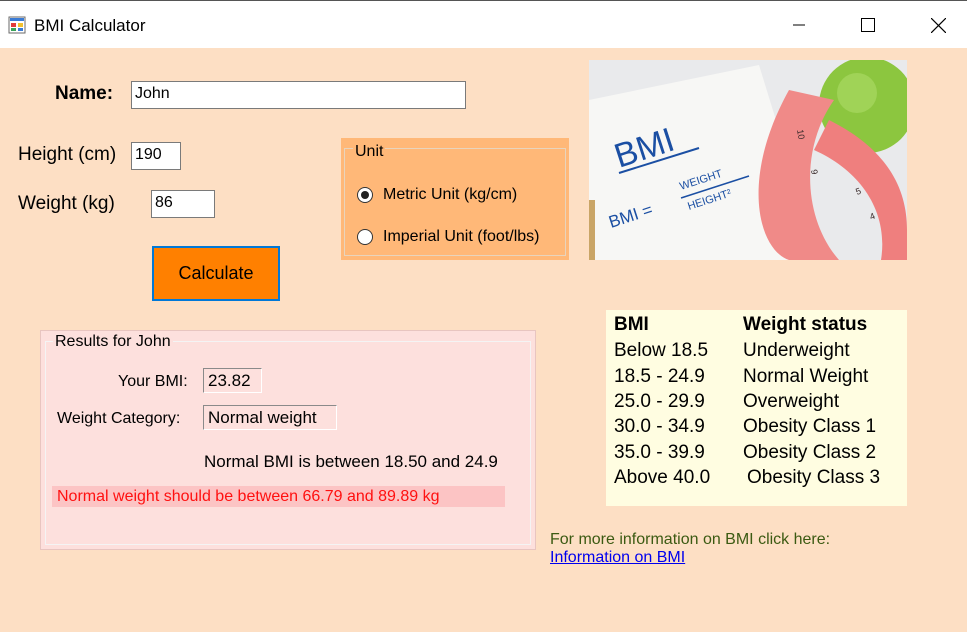  Describe the element at coordinates (810, 452) in the screenshot. I see `table-cell-status: Obesity Class 2` at that location.